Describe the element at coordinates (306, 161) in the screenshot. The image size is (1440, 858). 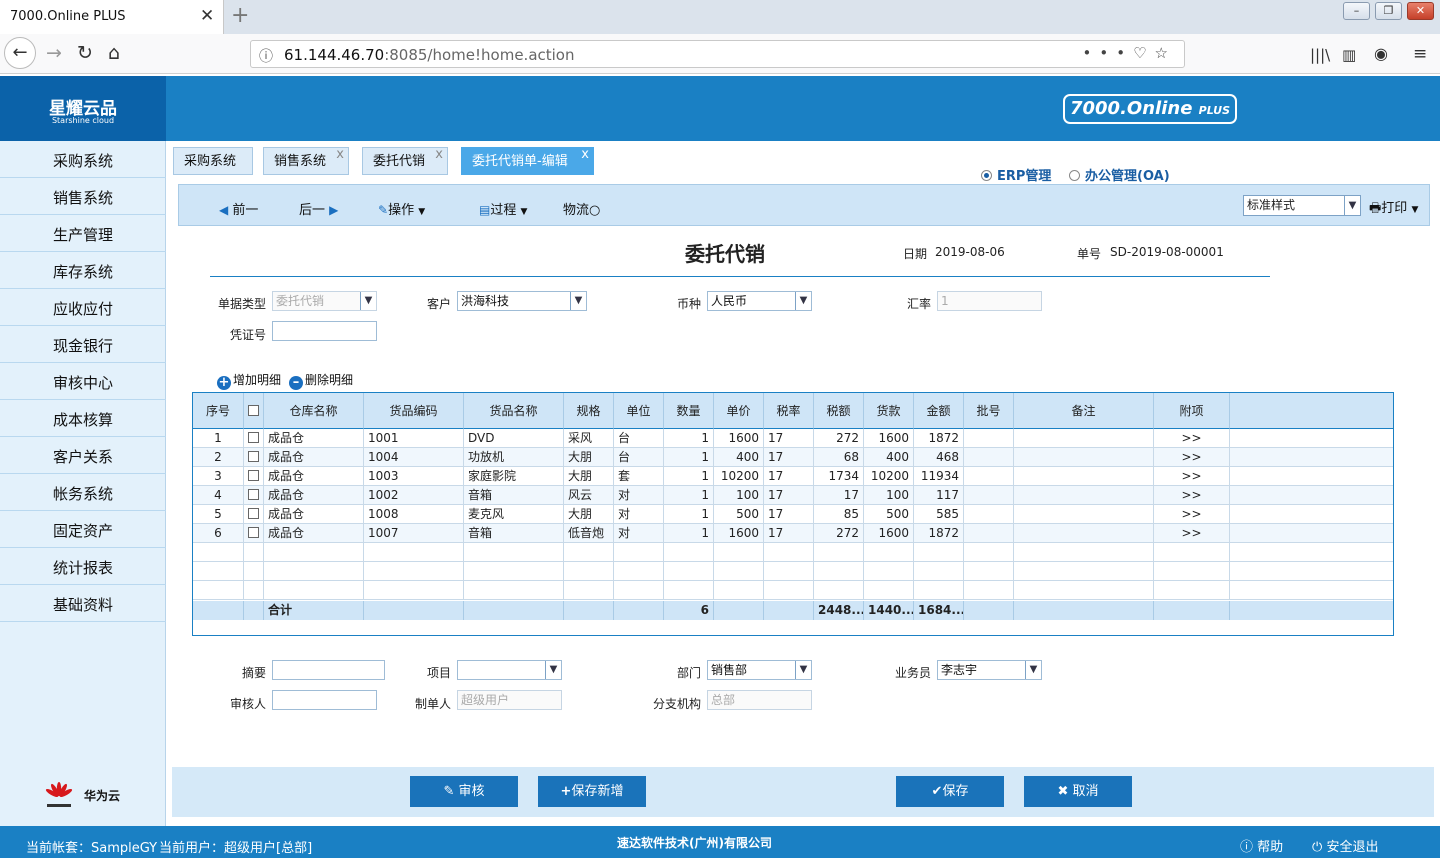
I see `tab-sales: 销售系统 x` at that location.